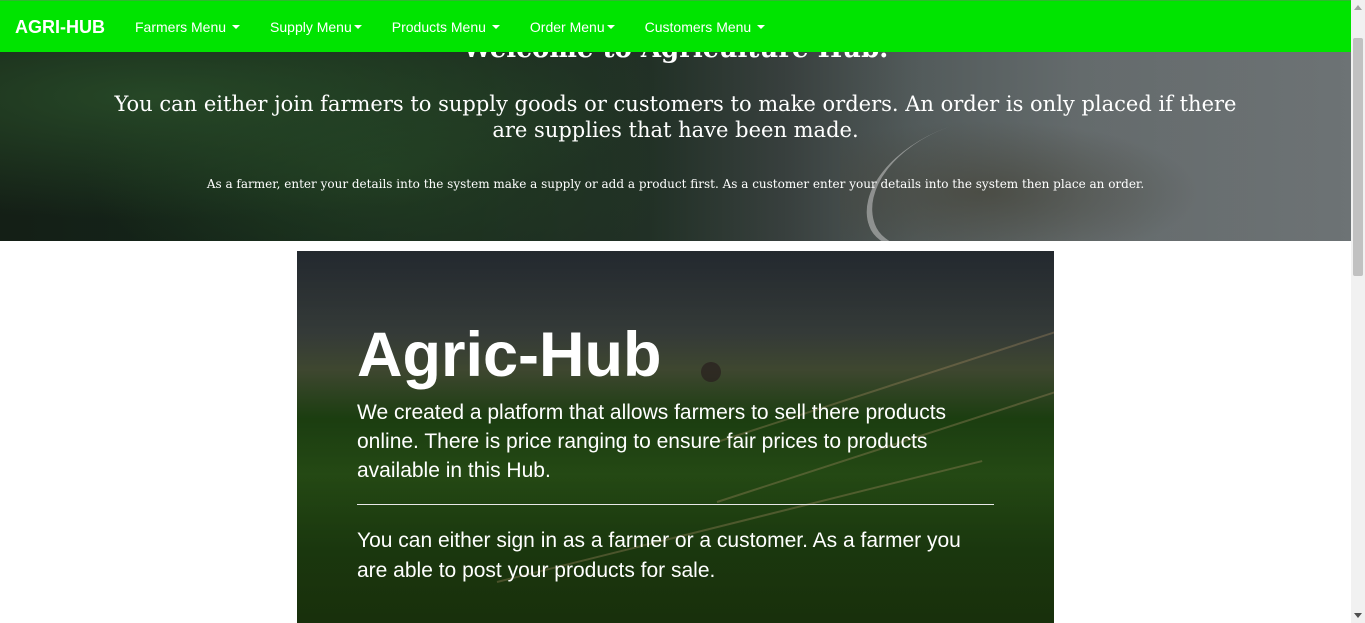 Image resolution: width=1365 pixels, height=623 pixels. I want to click on nav-products-menu: Products Menu, so click(446, 27).